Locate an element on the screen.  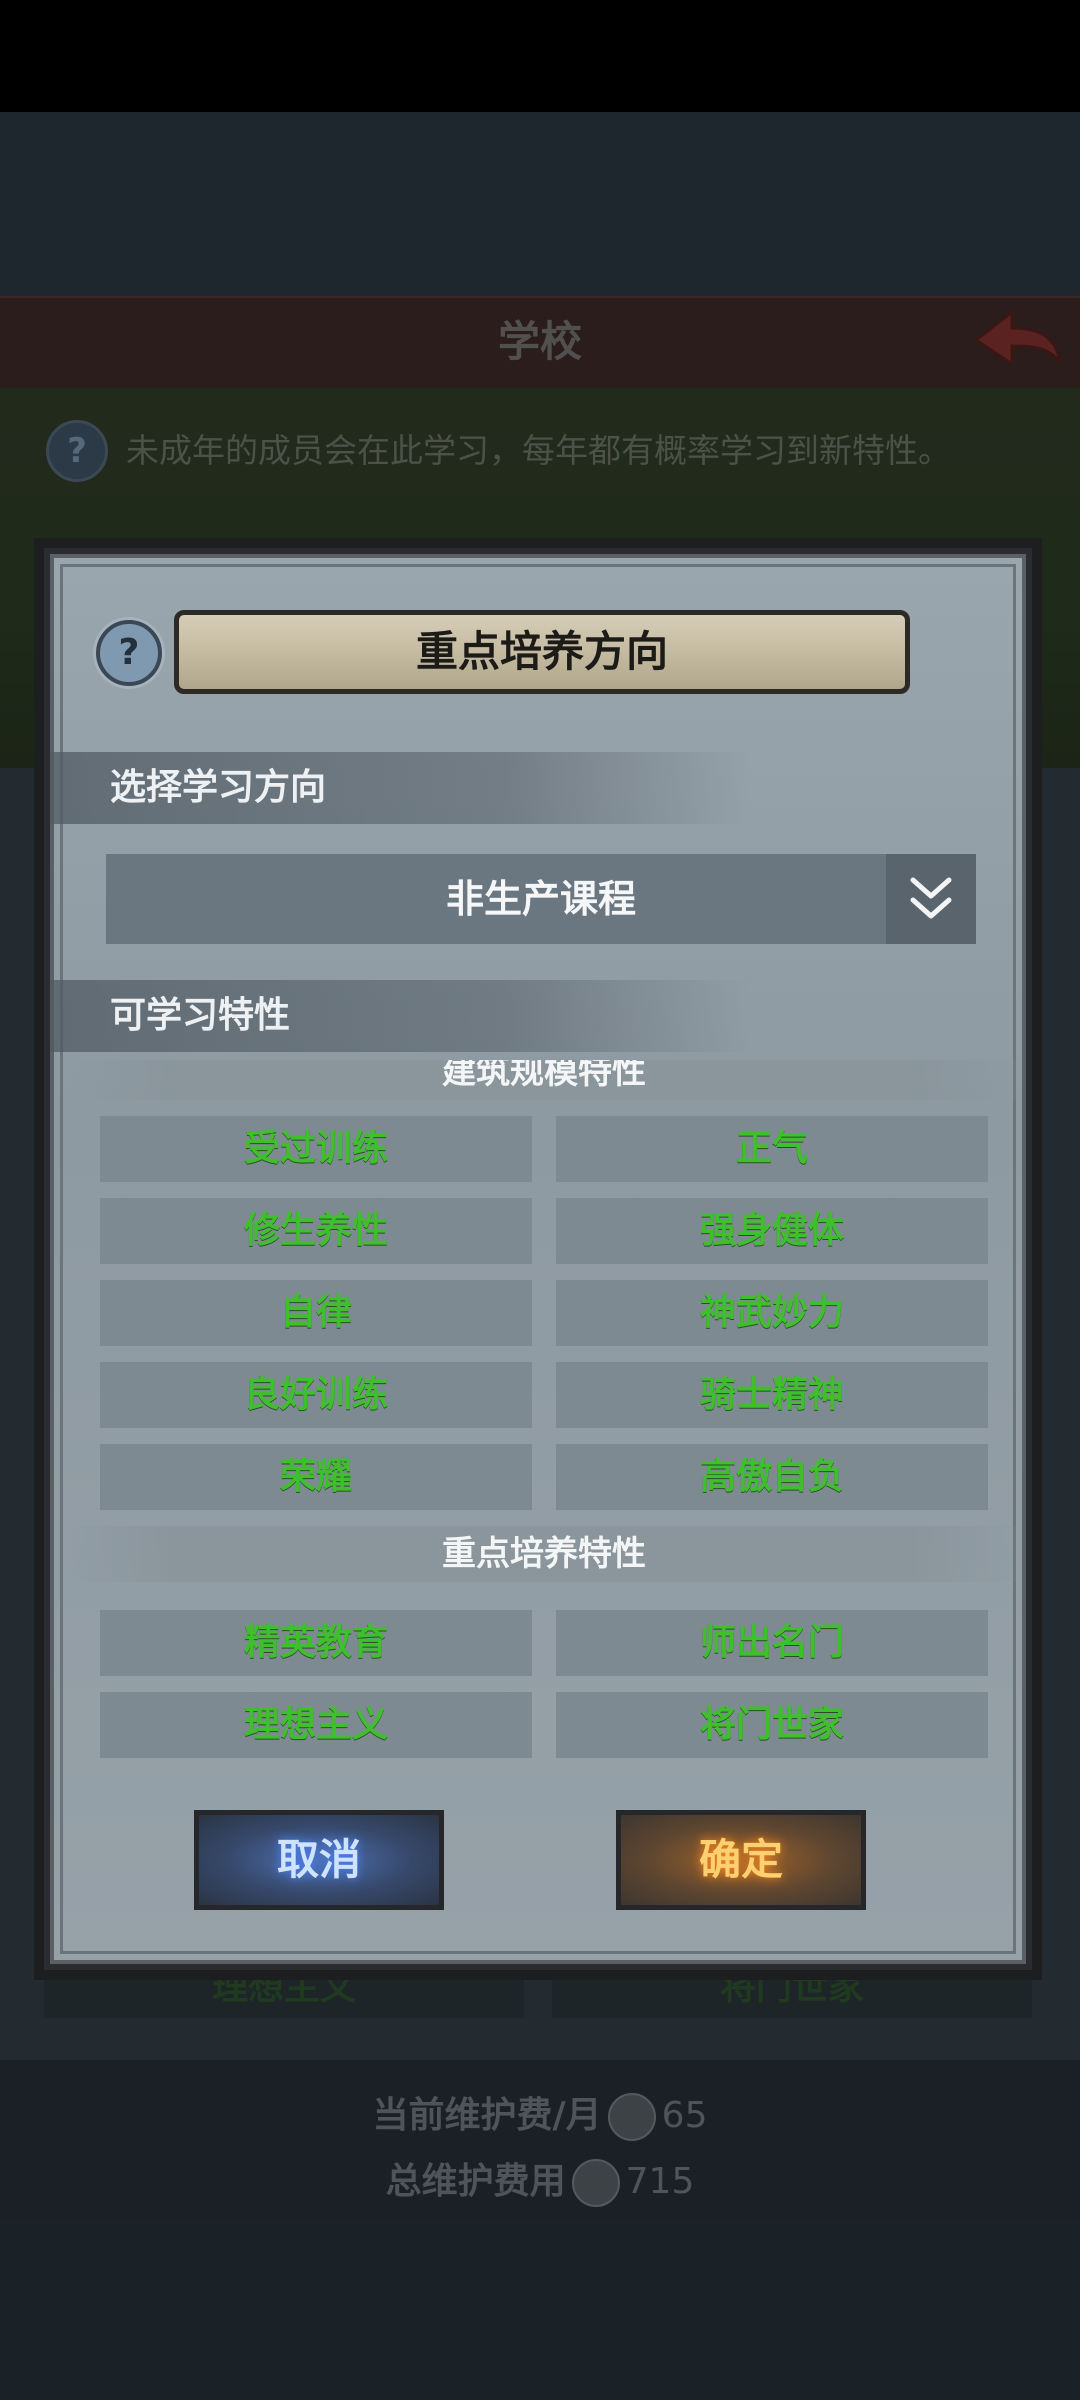
monthly-fee-label: 当前维护费/月 is located at coordinates (487, 2115).